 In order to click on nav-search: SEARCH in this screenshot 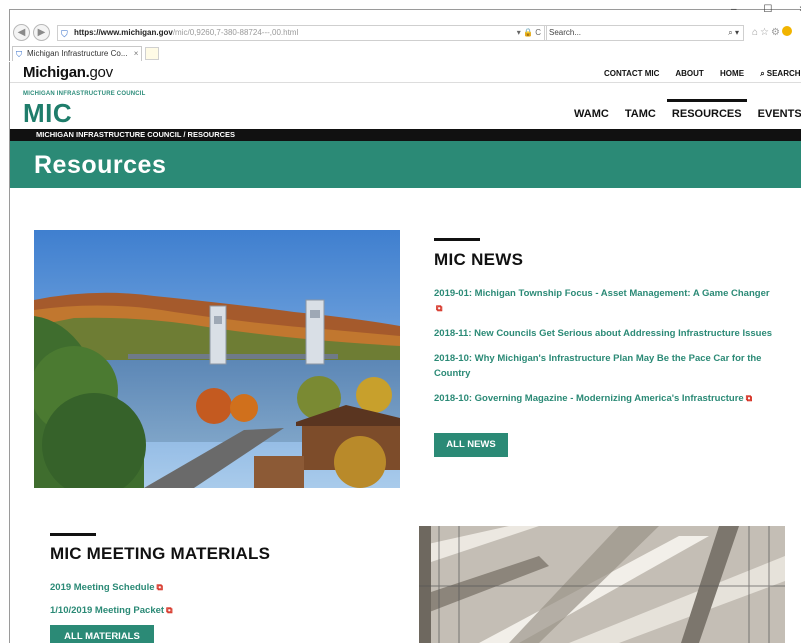, I will do `click(784, 73)`.